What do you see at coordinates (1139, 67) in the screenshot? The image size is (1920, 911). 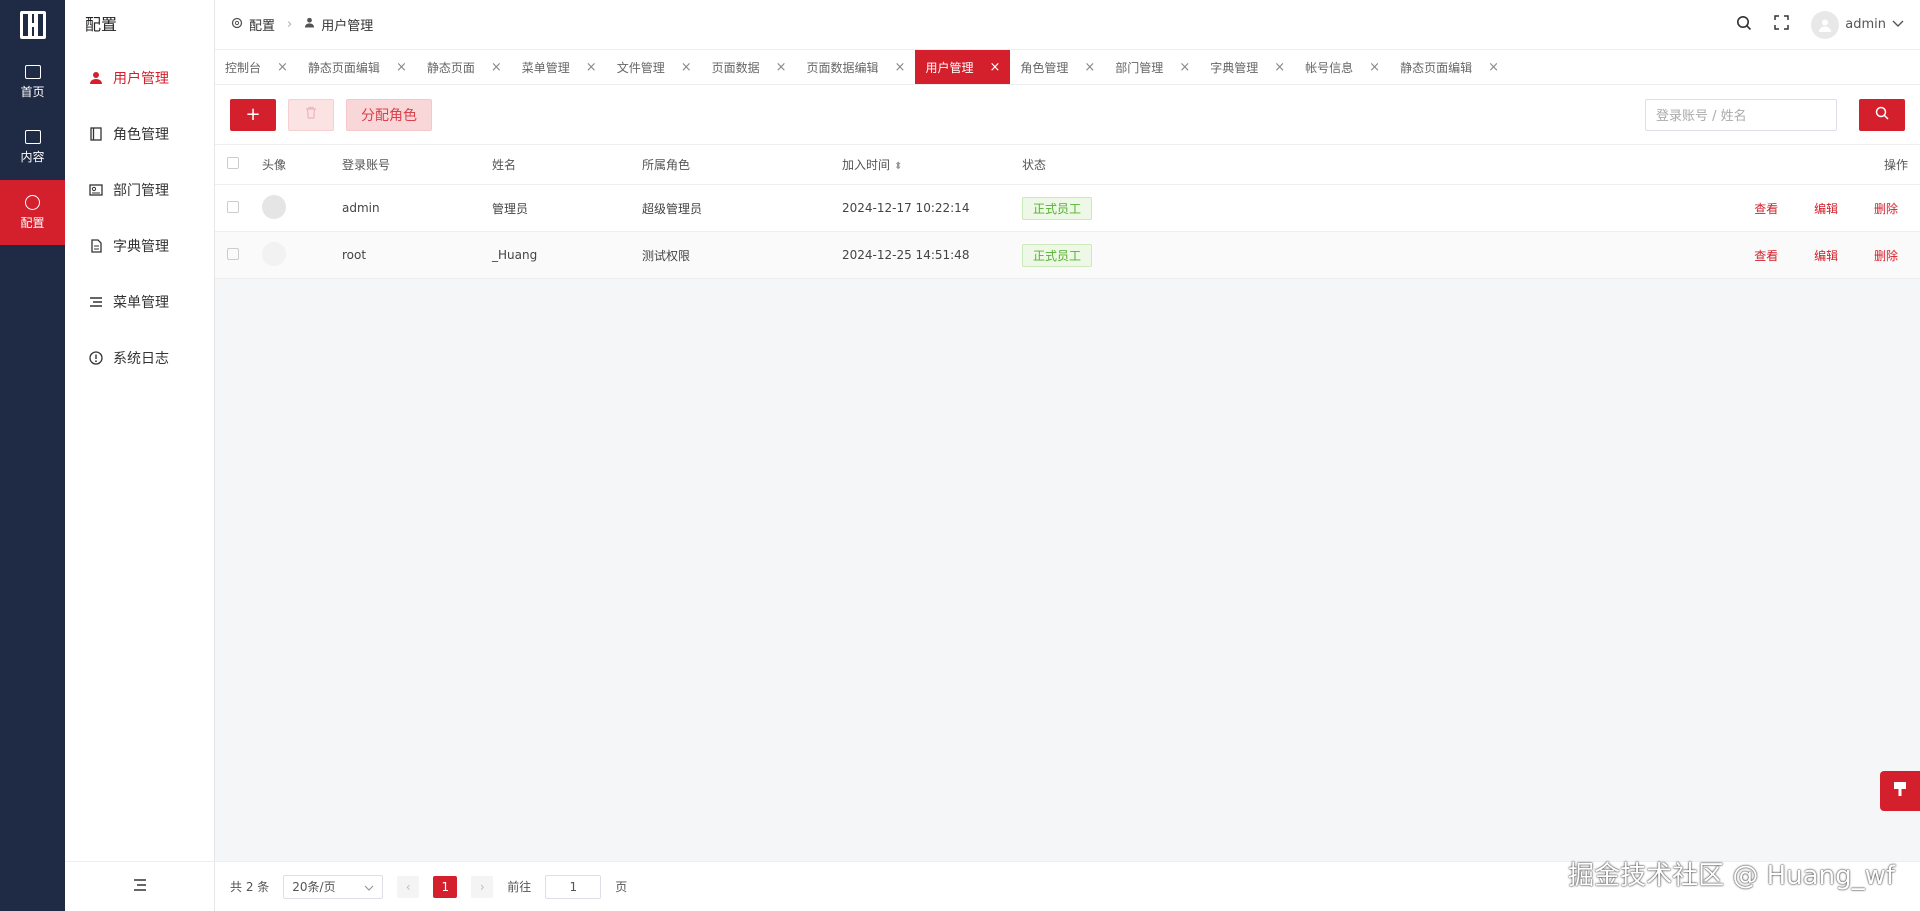 I see `tab-label: 部门管理` at bounding box center [1139, 67].